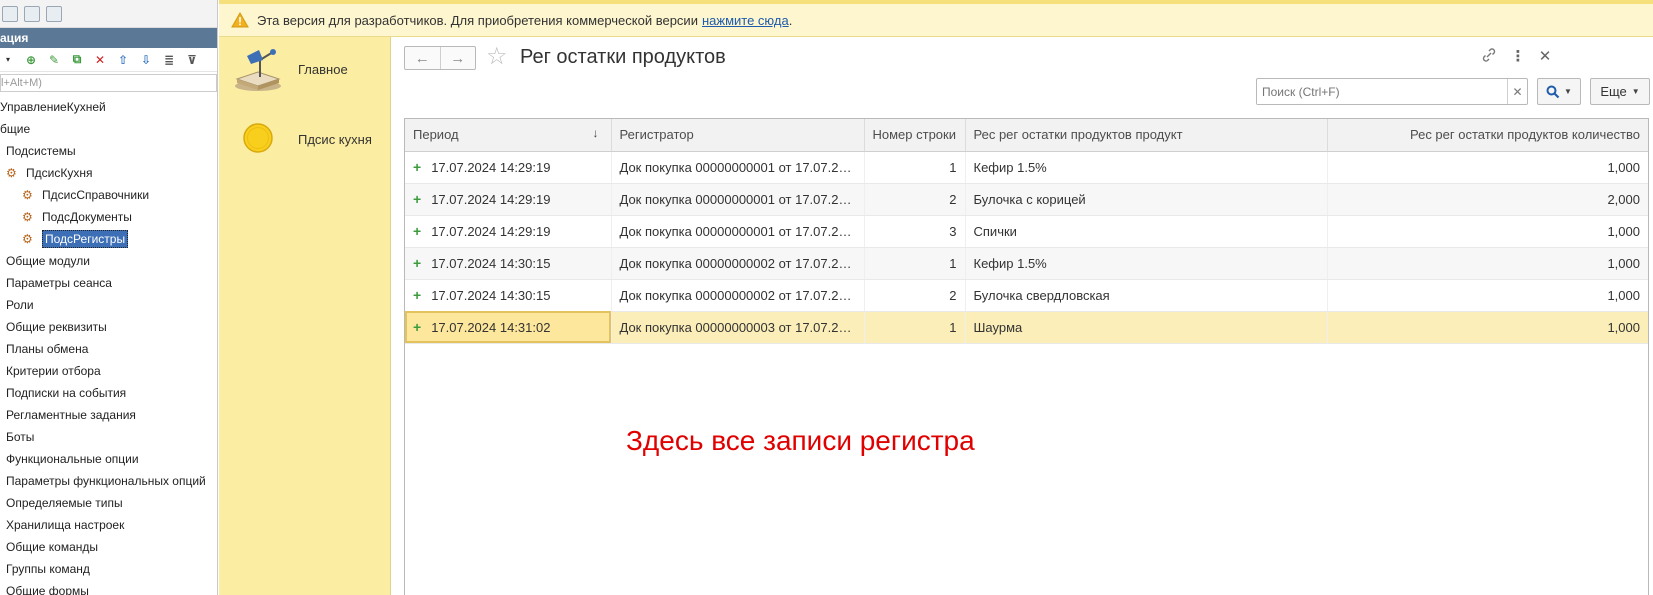  Describe the element at coordinates (1559, 91) in the screenshot. I see `find-button: ▼` at that location.